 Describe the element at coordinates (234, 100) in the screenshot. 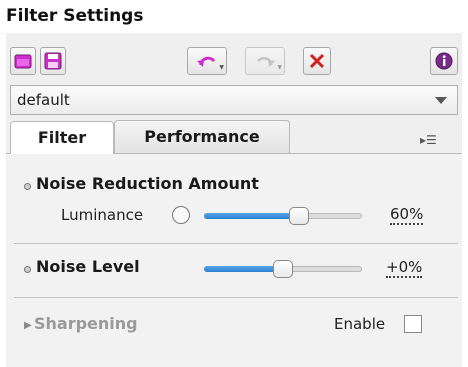

I see `preset-combobox: default` at that location.